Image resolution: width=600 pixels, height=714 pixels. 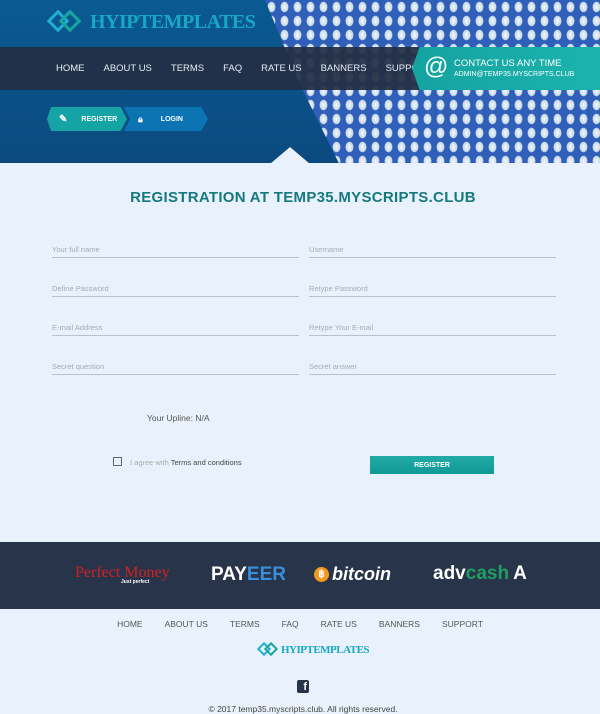 I want to click on bitcoin-logo: ฿ bitcoin, so click(x=352, y=574).